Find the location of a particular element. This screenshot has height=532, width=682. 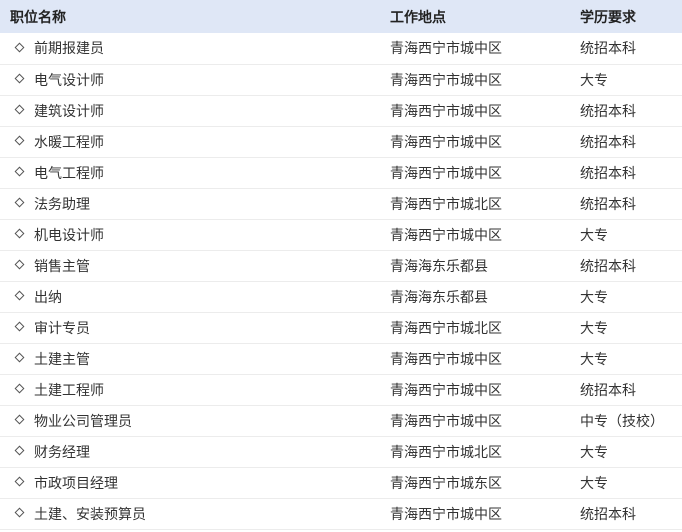

job-title-link: 审计专员 is located at coordinates (62, 329).